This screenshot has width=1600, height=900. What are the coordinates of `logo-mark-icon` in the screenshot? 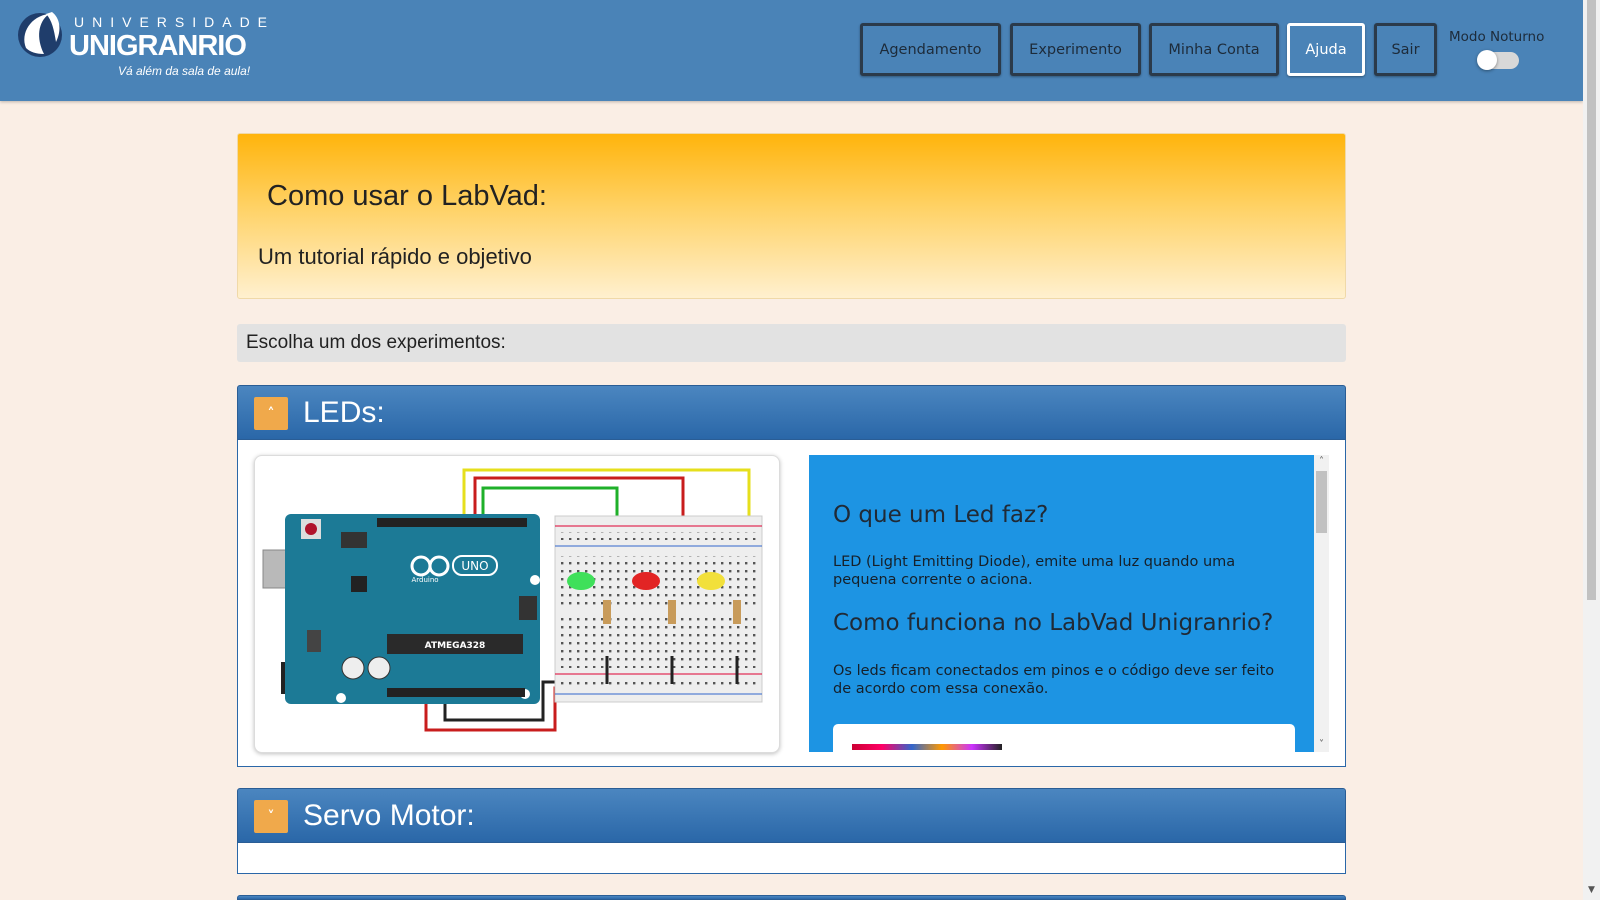 It's located at (40, 34).